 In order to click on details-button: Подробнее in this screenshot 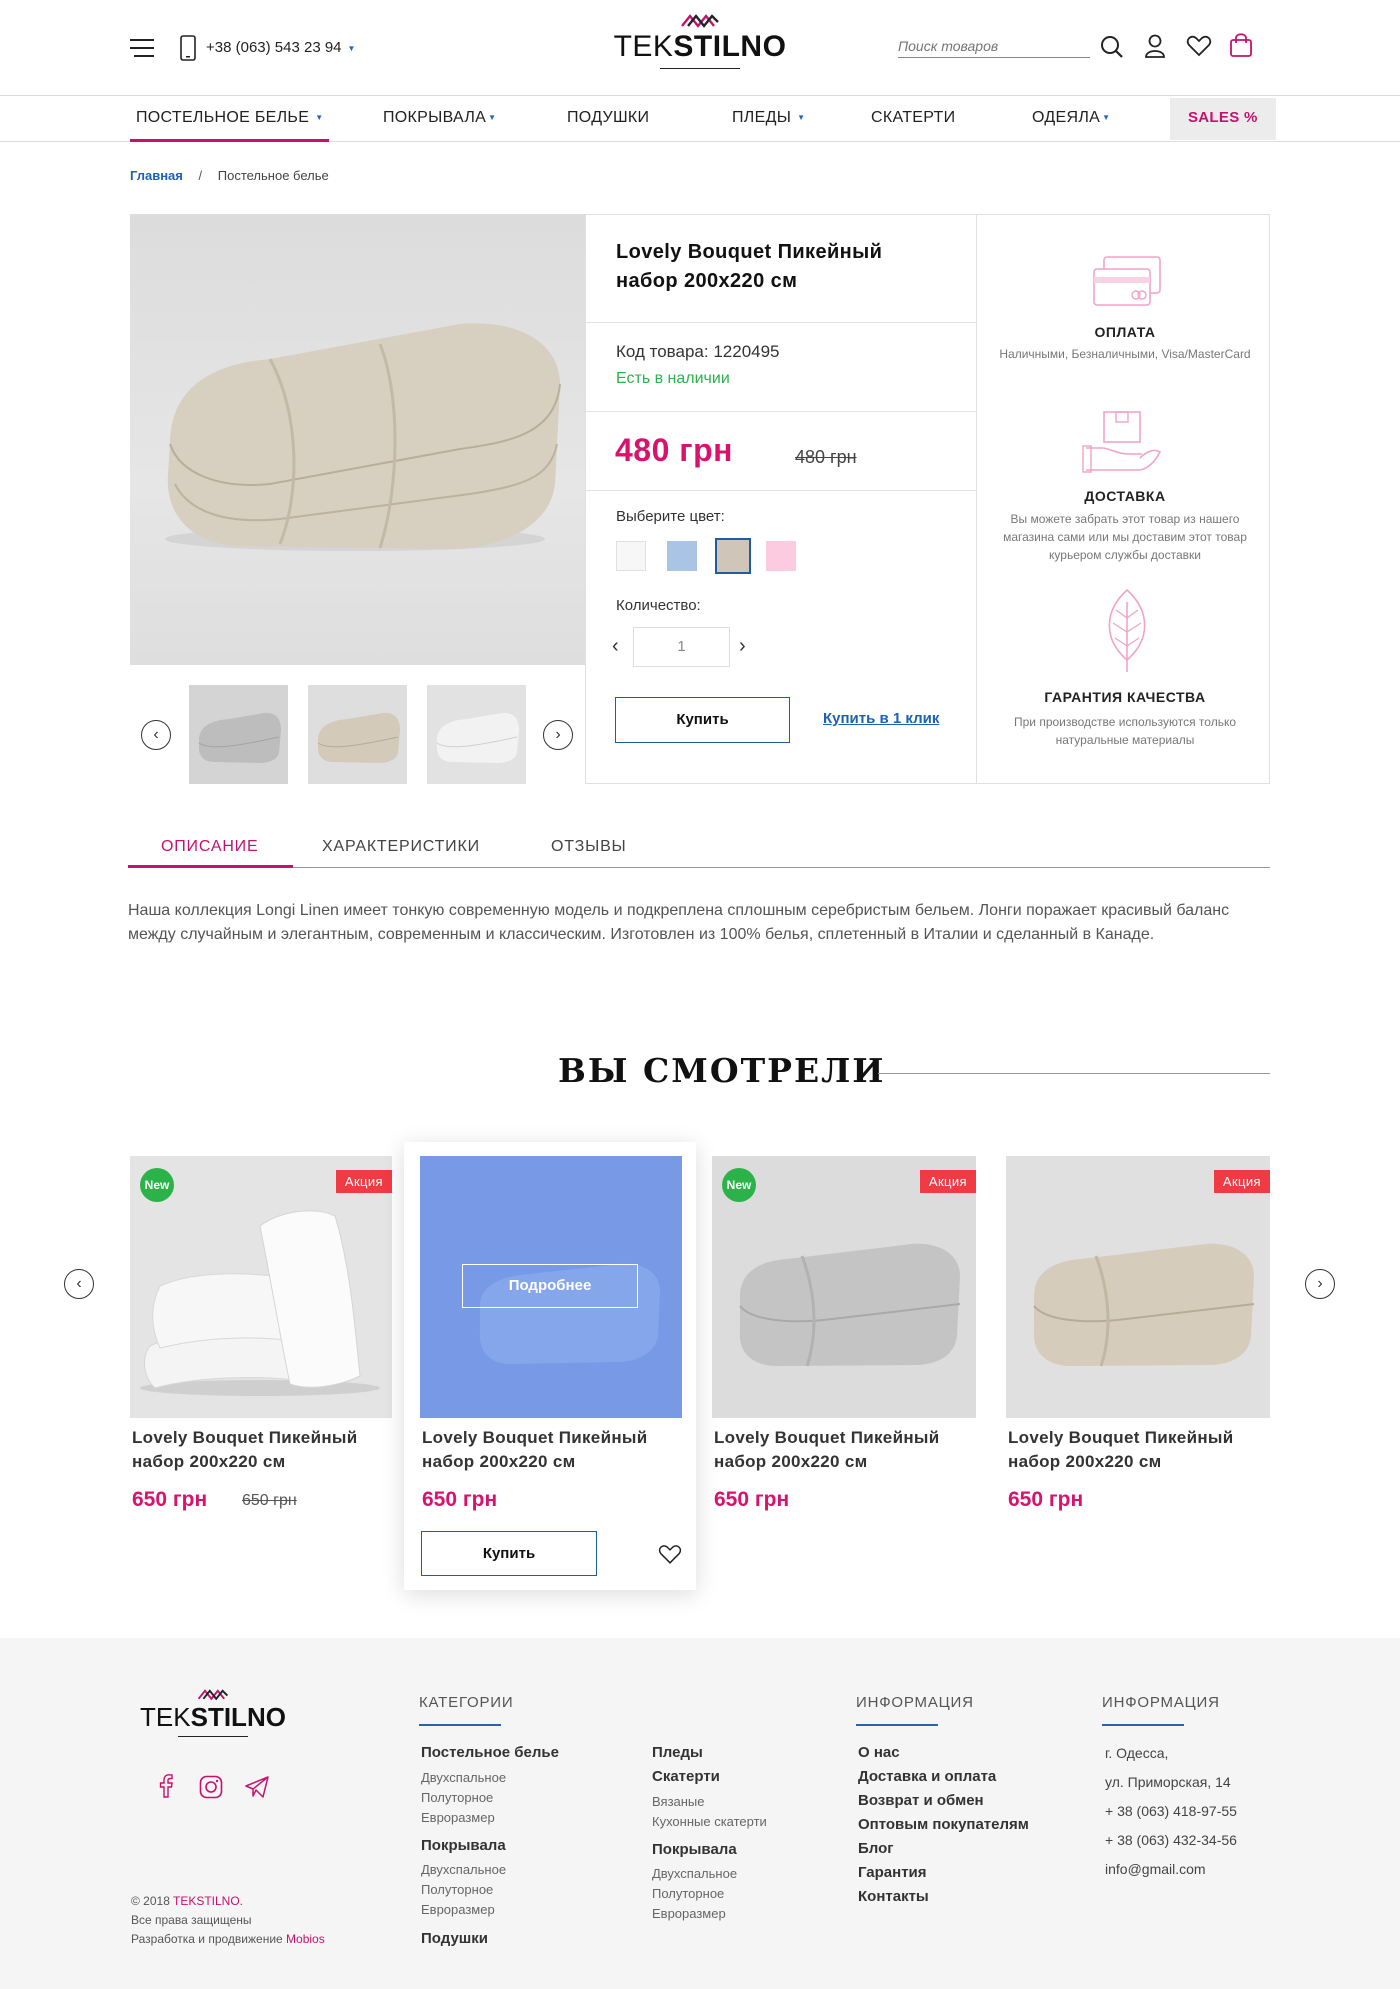, I will do `click(550, 1286)`.